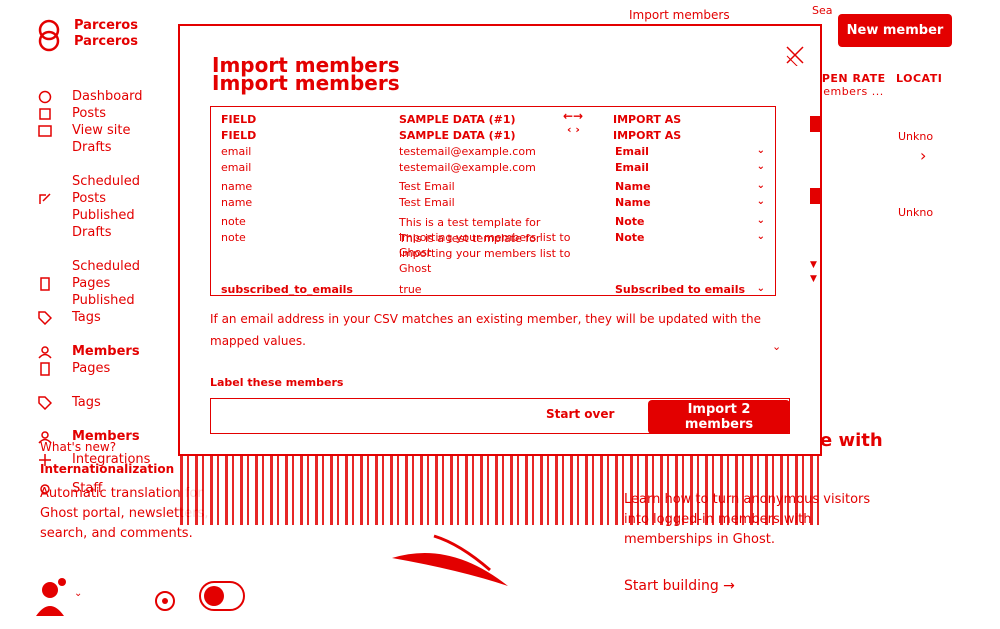  Describe the element at coordinates (239, 119) in the screenshot. I see `header-field: FIELD` at that location.